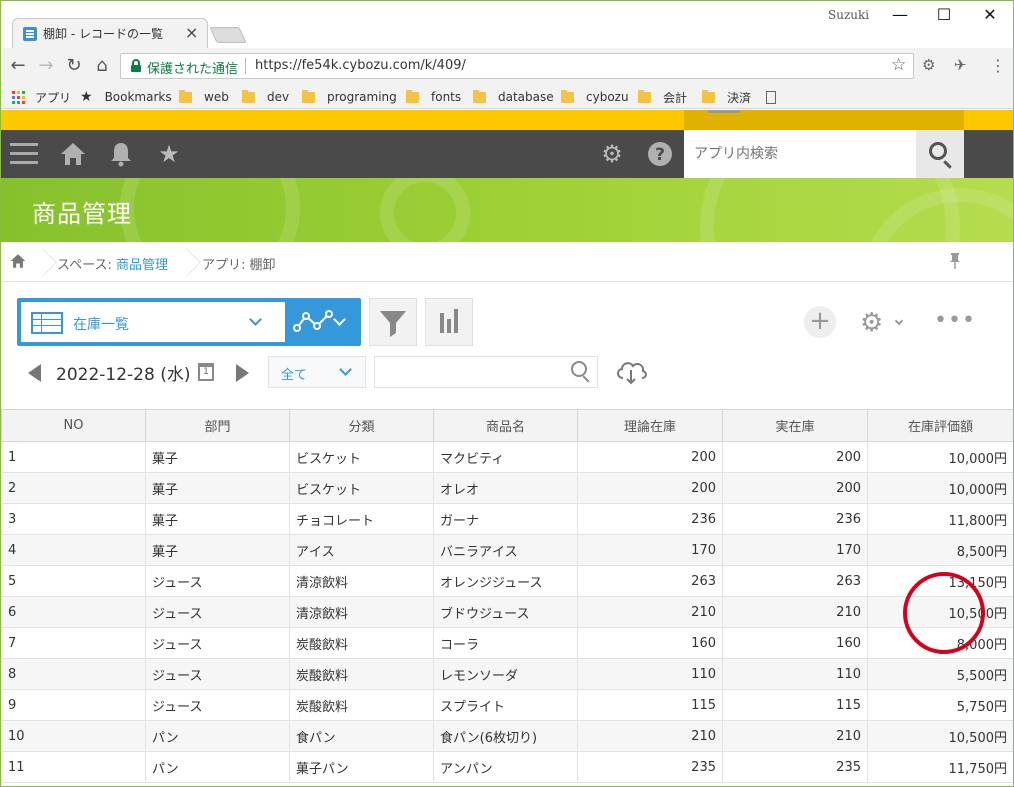 The height and width of the screenshot is (787, 1014). What do you see at coordinates (185, 96) in the screenshot?
I see `folder-icon` at bounding box center [185, 96].